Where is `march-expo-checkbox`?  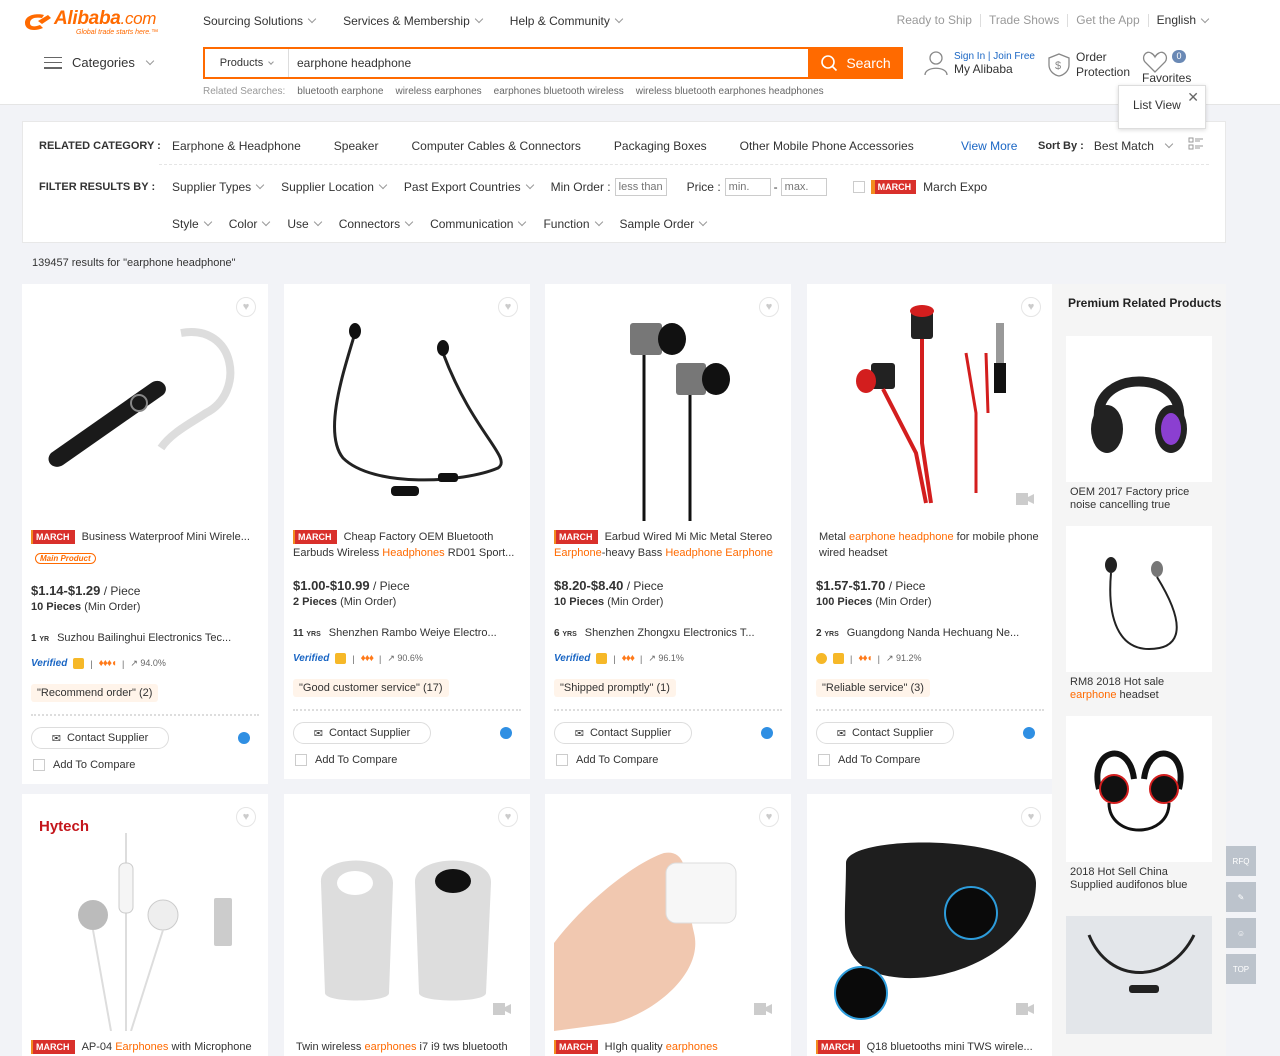 march-expo-checkbox is located at coordinates (858, 187).